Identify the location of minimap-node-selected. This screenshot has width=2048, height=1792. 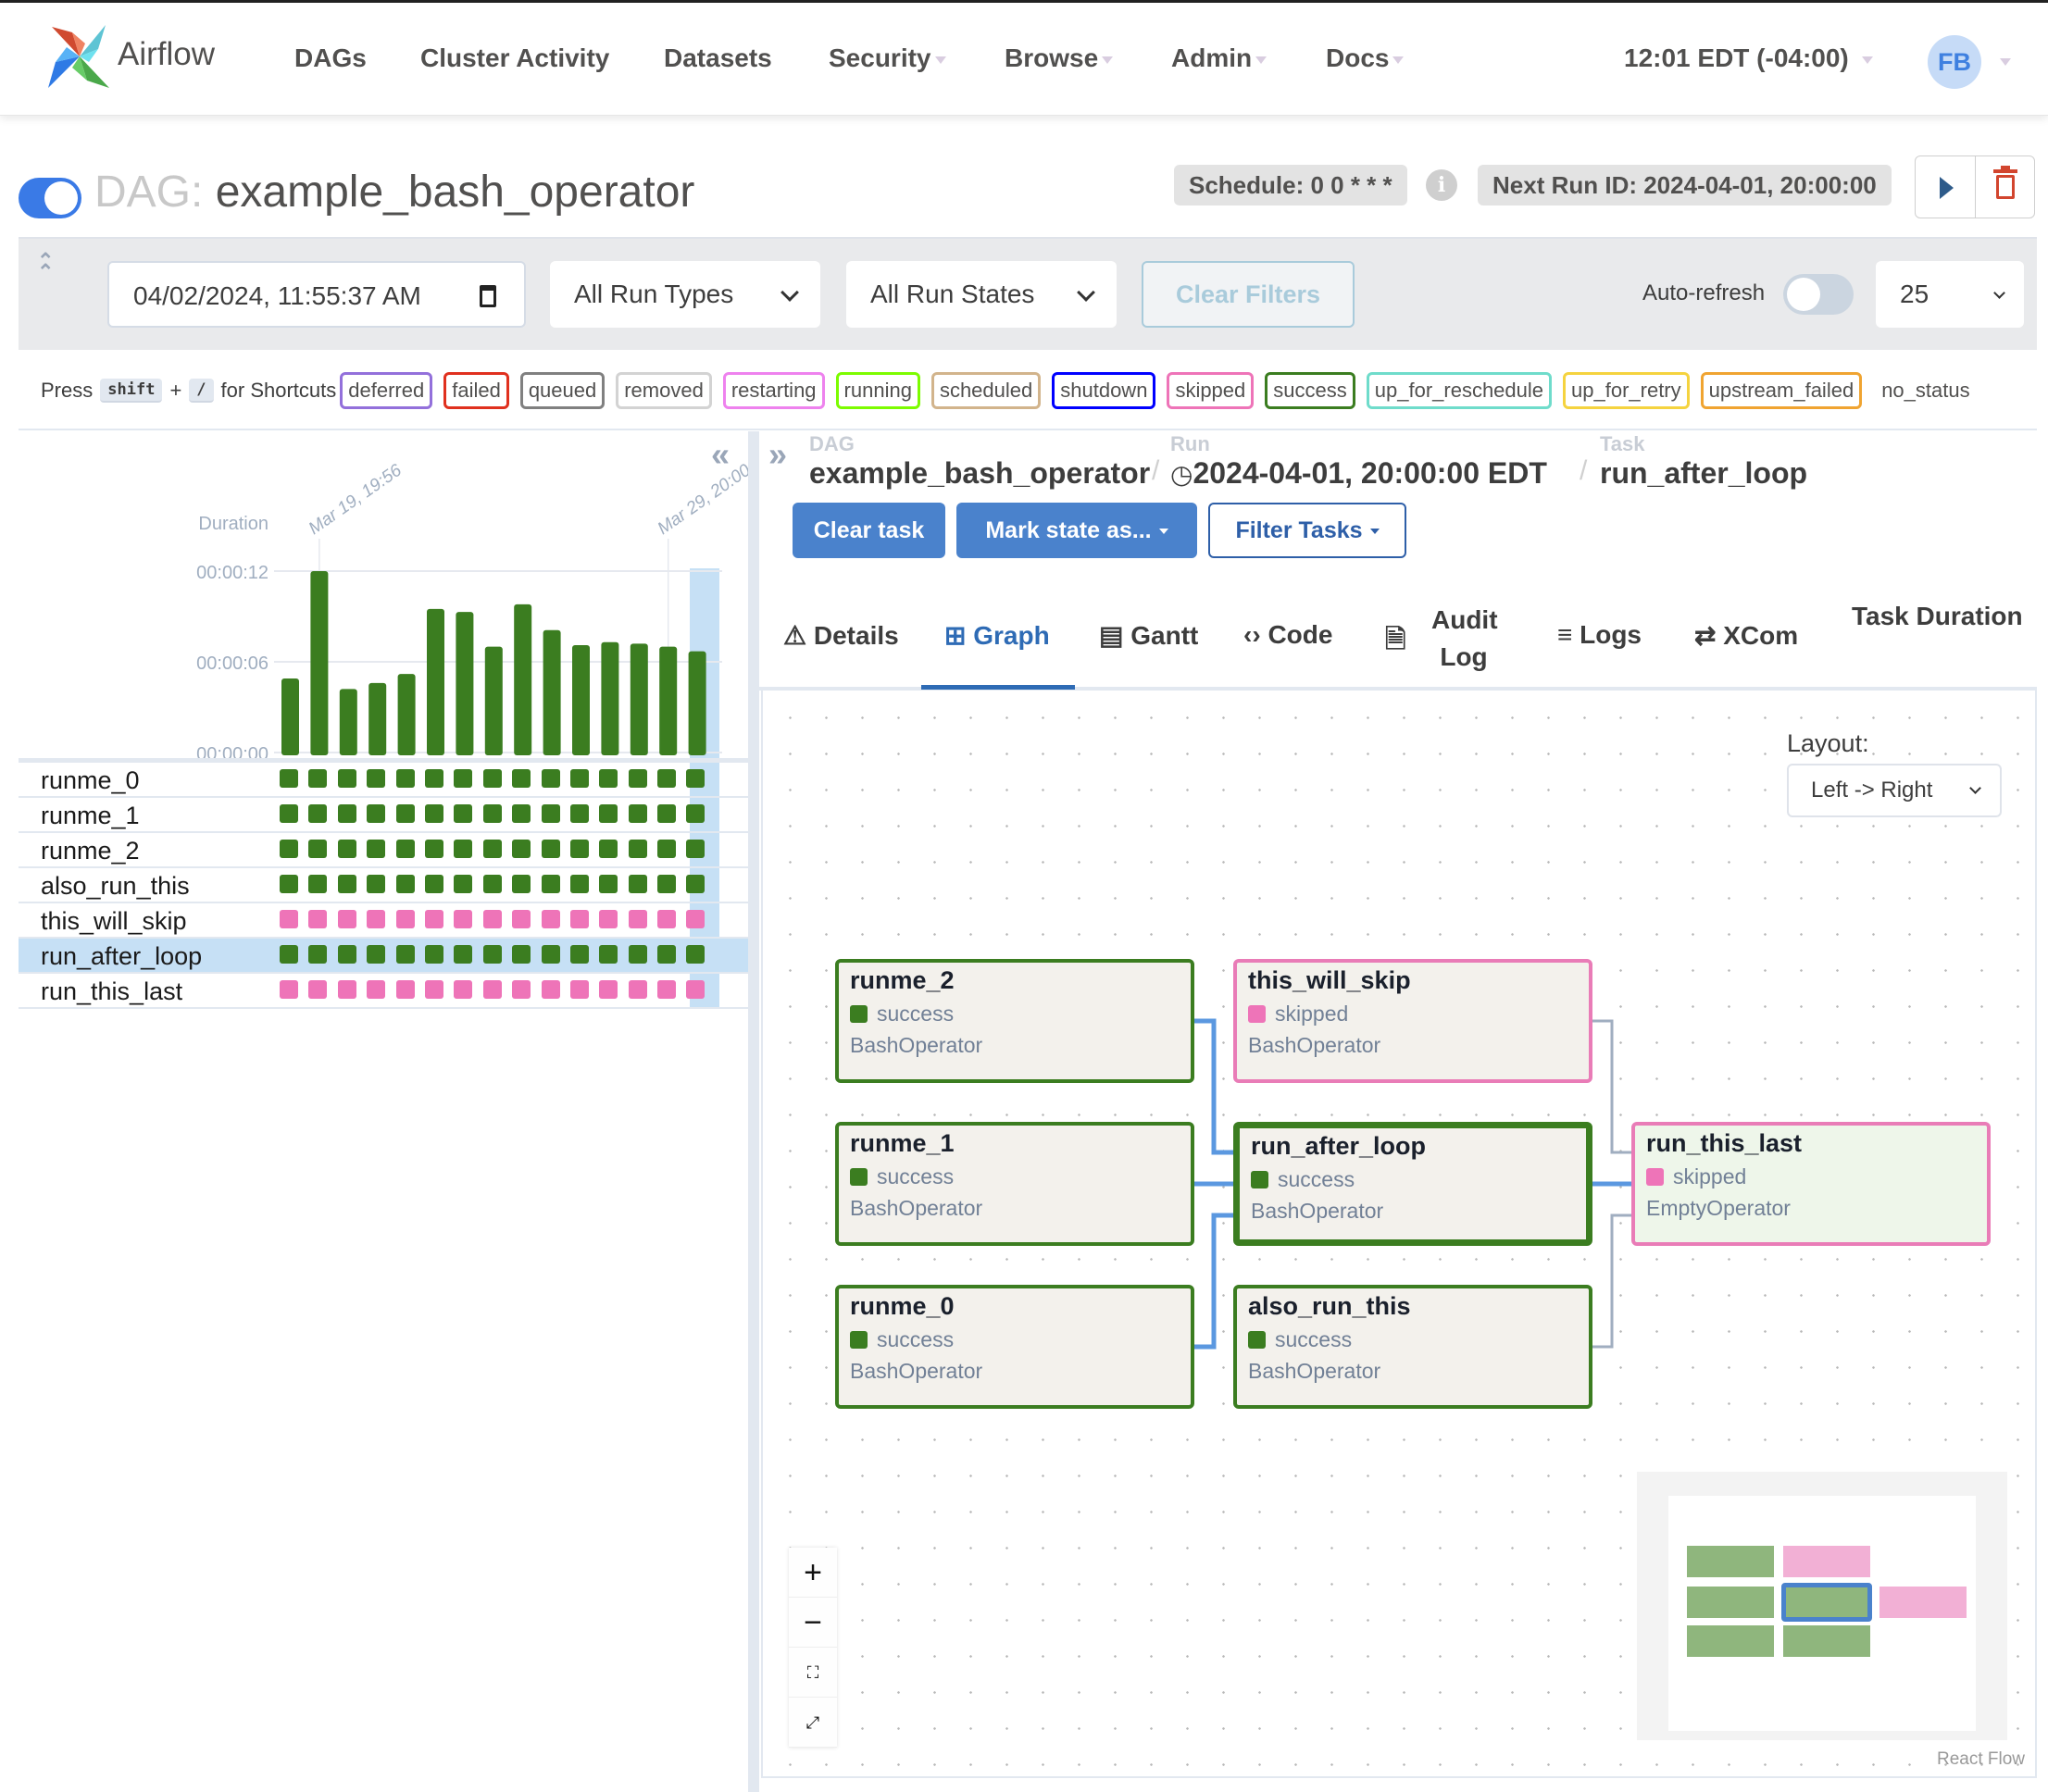
(1826, 1602).